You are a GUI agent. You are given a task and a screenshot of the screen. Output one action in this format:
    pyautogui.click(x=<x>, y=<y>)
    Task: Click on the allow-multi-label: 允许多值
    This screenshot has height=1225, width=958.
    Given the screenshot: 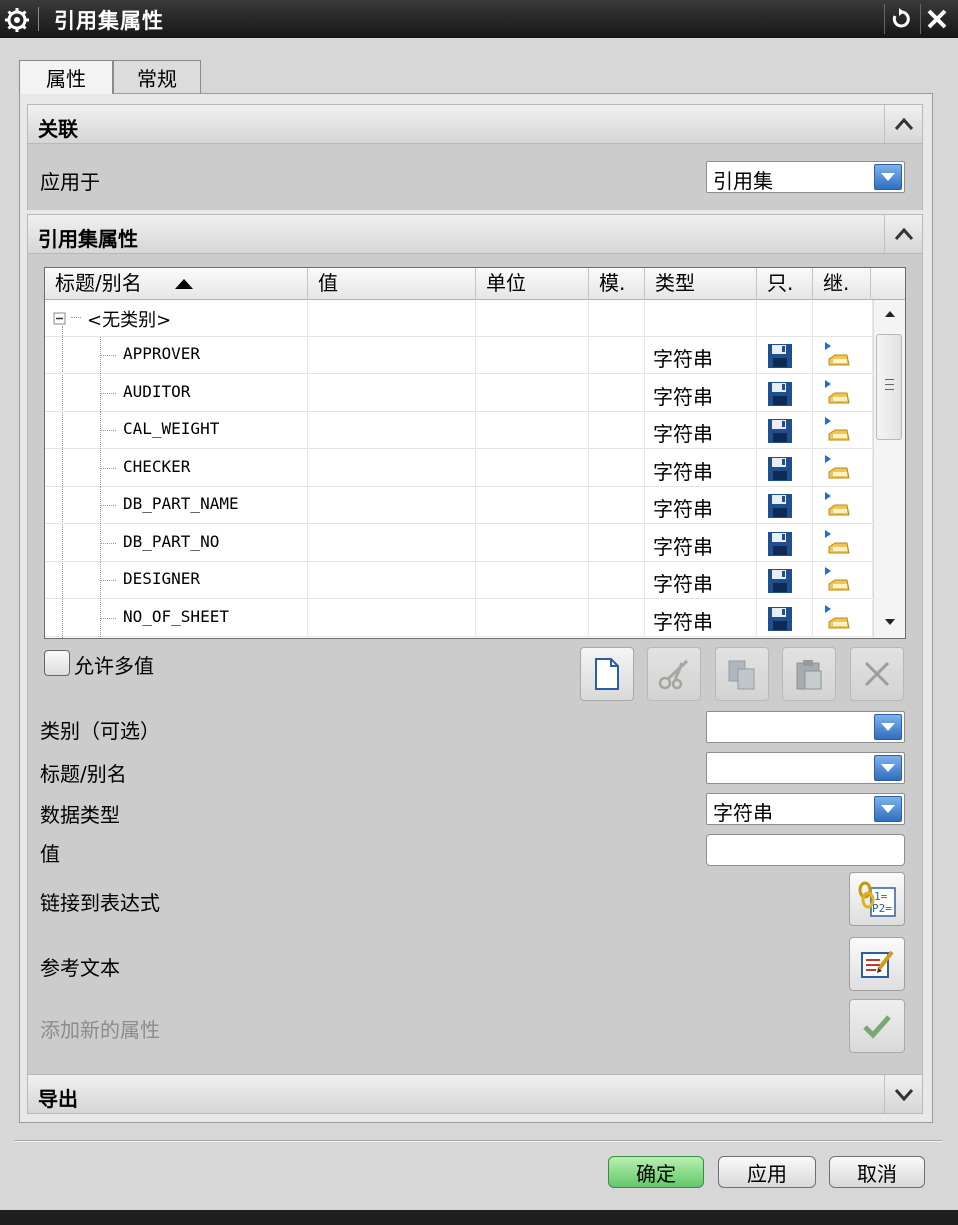 What is the action you would take?
    pyautogui.click(x=114, y=666)
    